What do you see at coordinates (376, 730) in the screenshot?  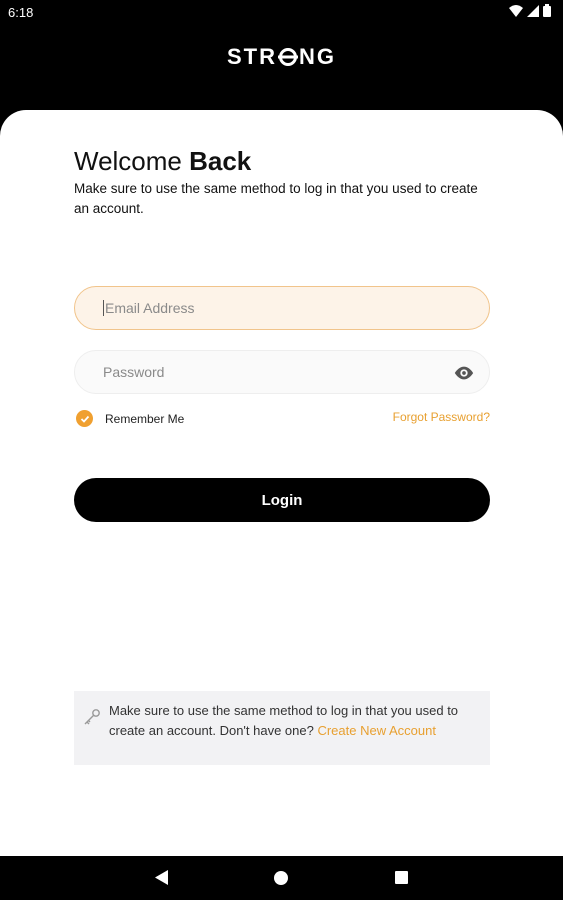 I see `create-account-link: Create New Account` at bounding box center [376, 730].